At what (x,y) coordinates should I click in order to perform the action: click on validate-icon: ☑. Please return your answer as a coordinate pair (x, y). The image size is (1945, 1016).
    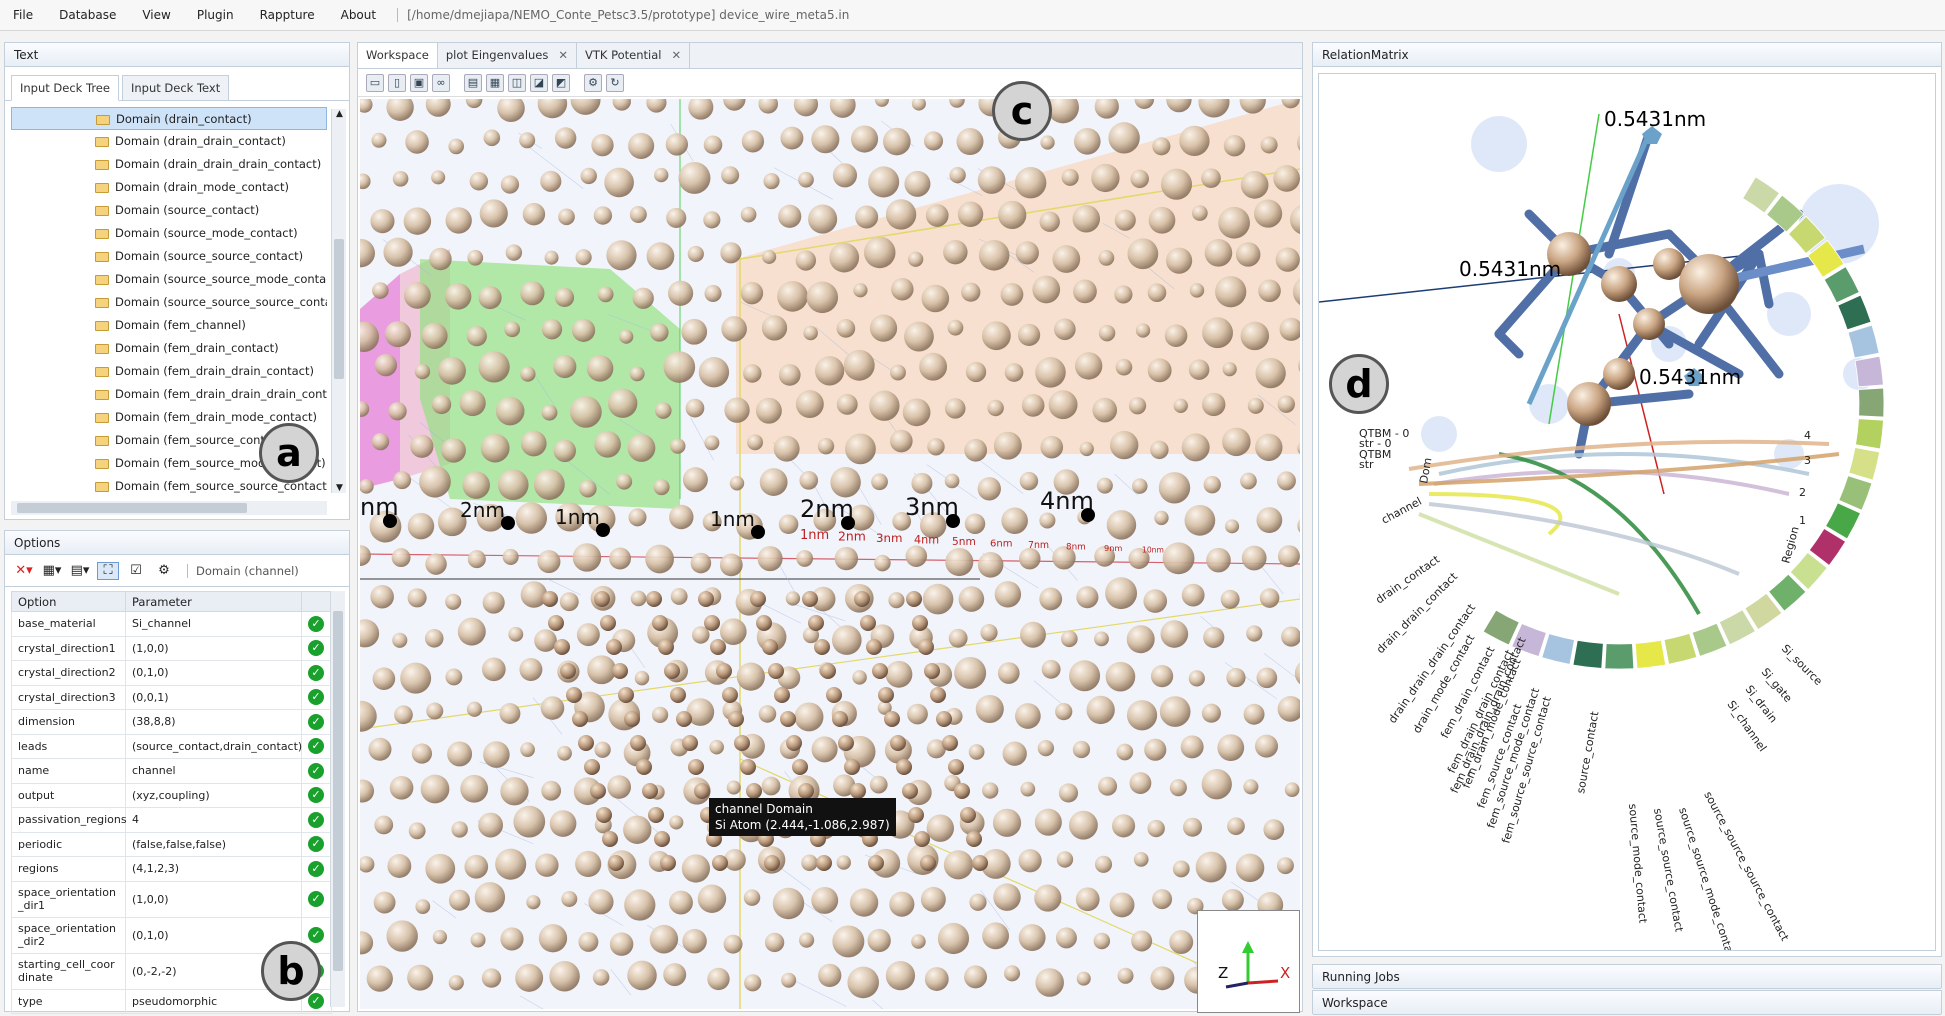
    Looking at the image, I should click on (136, 571).